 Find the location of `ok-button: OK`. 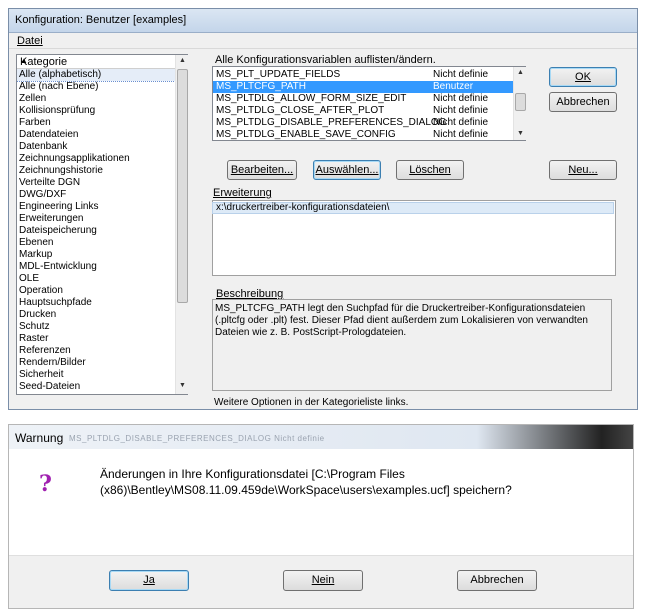

ok-button: OK is located at coordinates (583, 77).